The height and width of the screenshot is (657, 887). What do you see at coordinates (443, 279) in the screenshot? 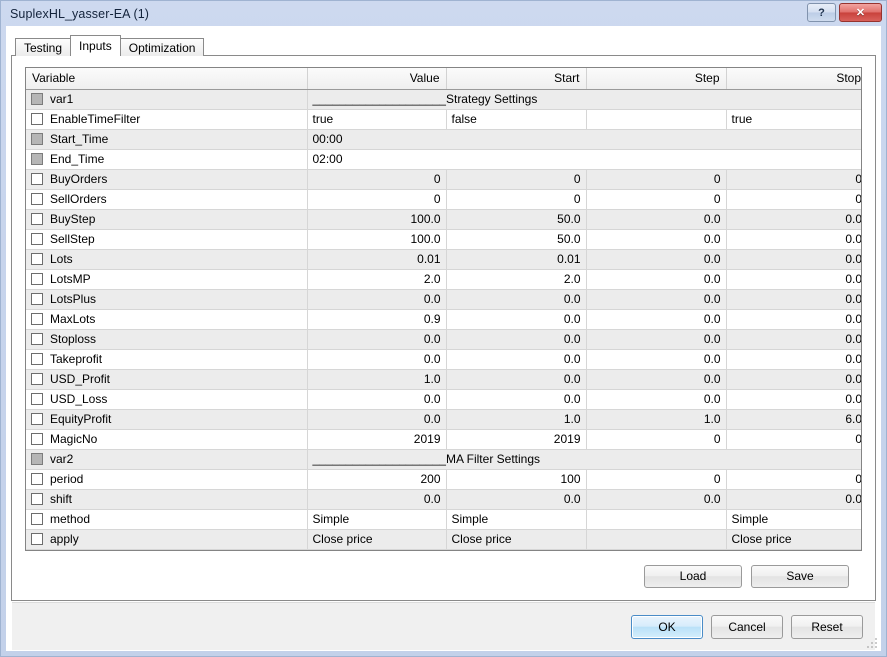
I see `table-row: LotsMP 2.0 2.0 0.0 0.0` at bounding box center [443, 279].